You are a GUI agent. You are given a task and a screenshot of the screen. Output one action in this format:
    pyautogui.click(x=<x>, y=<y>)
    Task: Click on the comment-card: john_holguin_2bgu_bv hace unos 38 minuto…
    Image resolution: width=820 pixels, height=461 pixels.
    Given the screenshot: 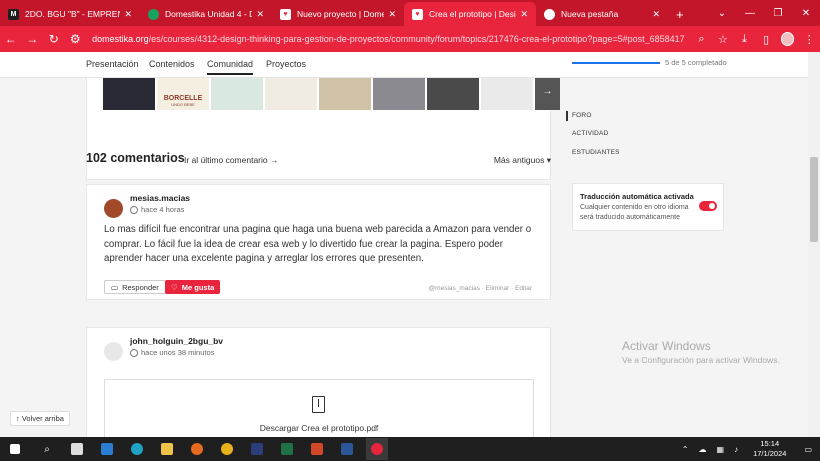 What is the action you would take?
    pyautogui.click(x=318, y=382)
    